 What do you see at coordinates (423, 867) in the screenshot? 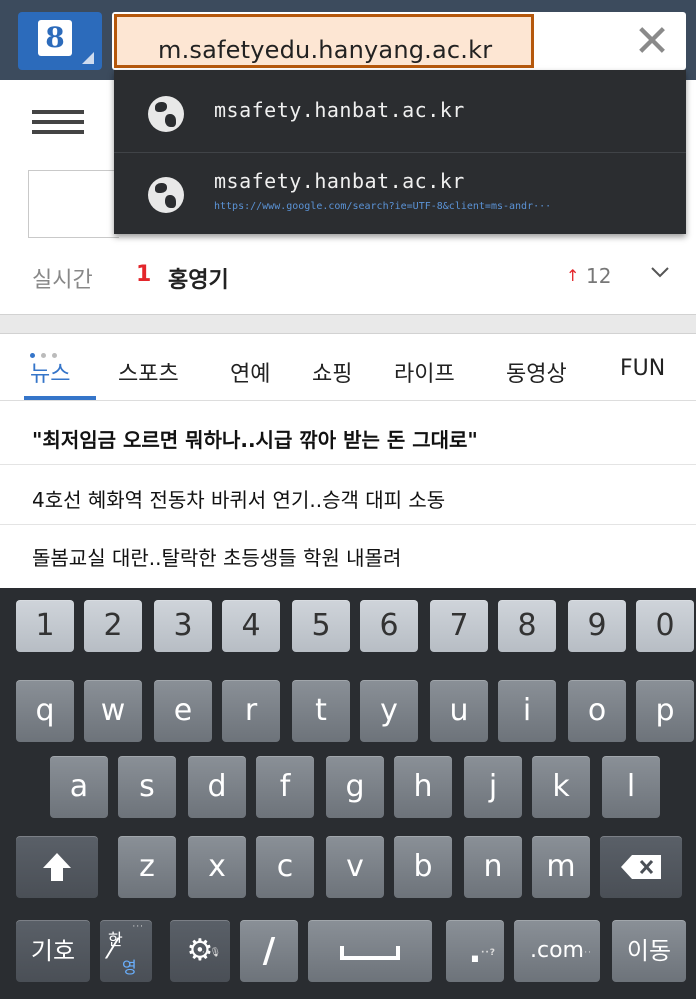
I see `key-b: b` at bounding box center [423, 867].